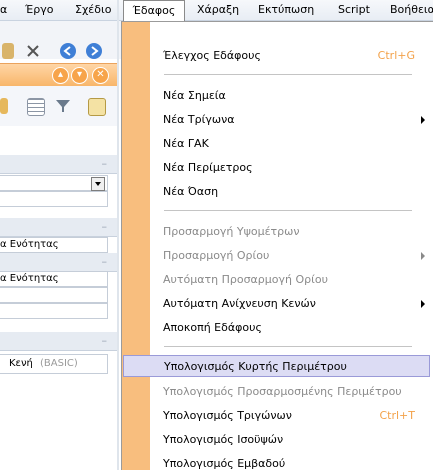  What do you see at coordinates (291, 303) in the screenshot?
I see `menu-item-automati-anixneusi-kenon: Αυτόματη Ανίχνευση Κενών` at bounding box center [291, 303].